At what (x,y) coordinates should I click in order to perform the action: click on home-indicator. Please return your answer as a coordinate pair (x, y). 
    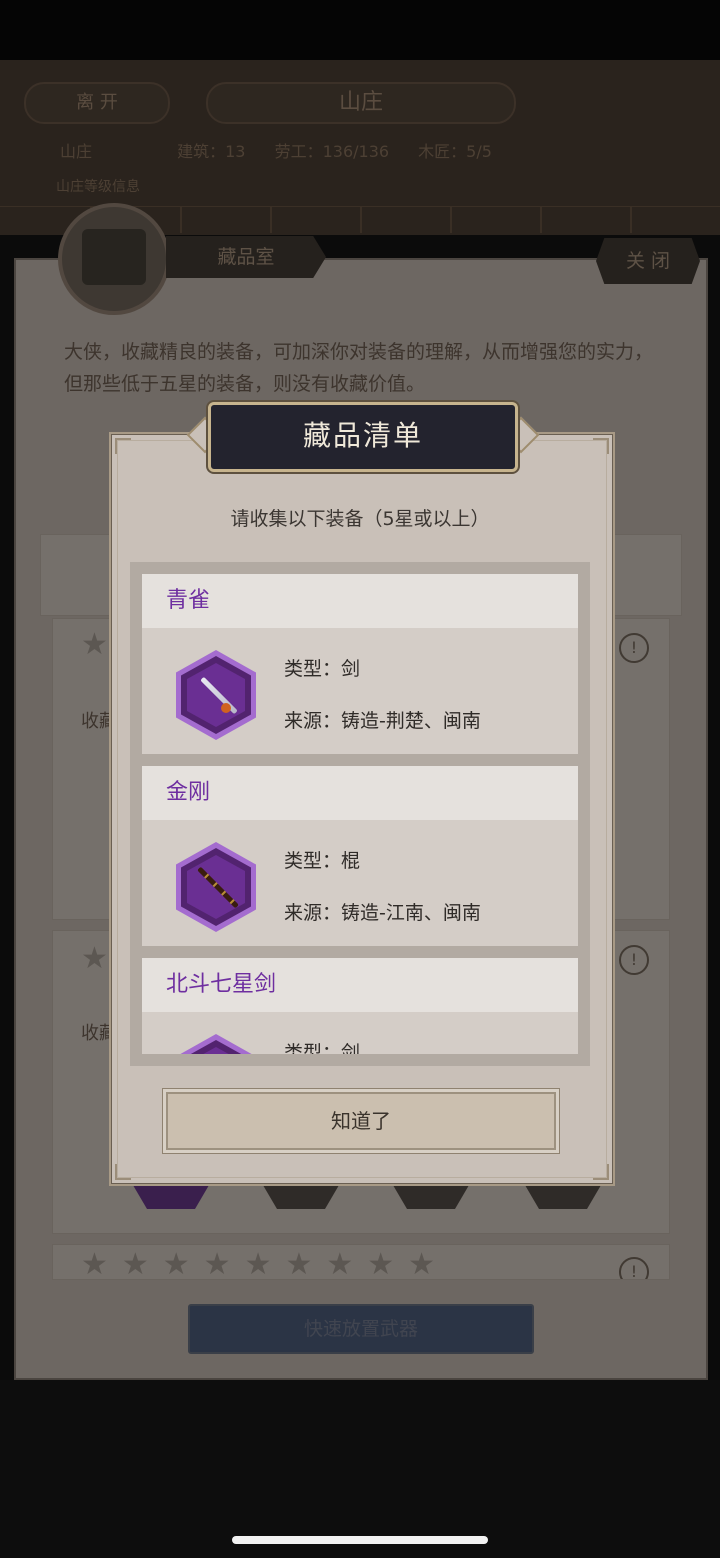
    Looking at the image, I should click on (360, 1540).